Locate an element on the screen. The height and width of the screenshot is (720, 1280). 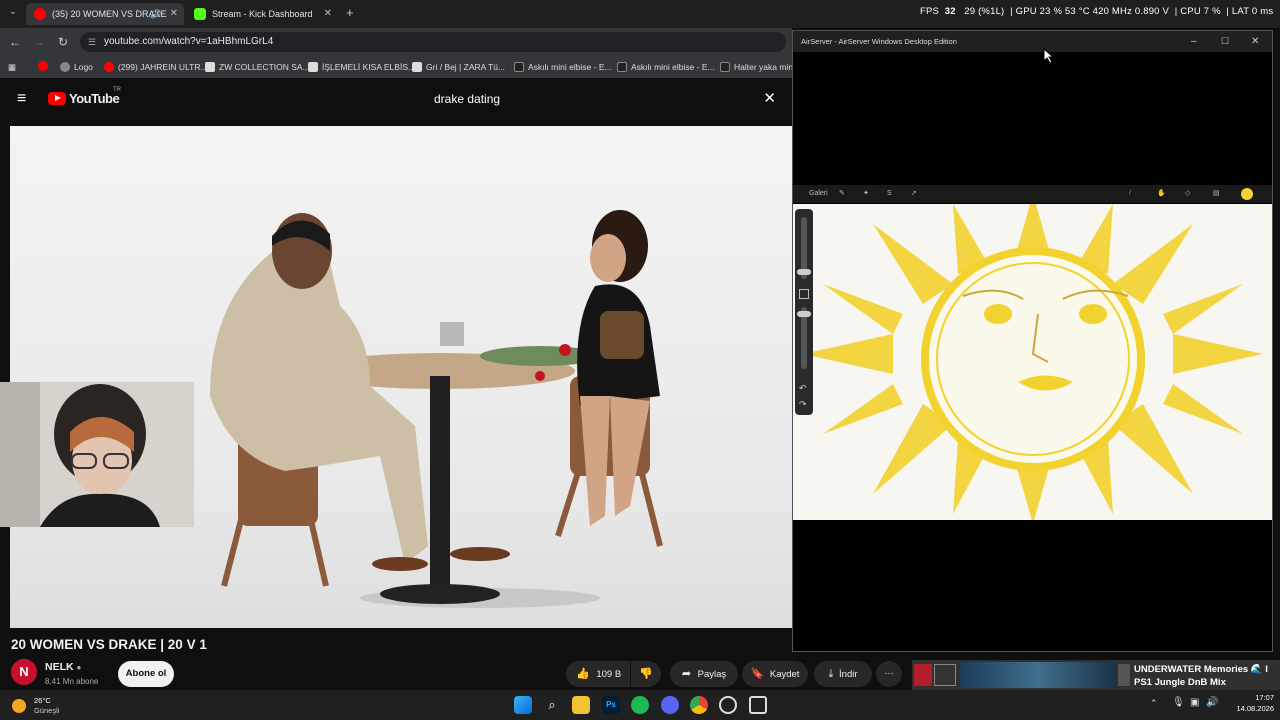
like-icon: 👍 is located at coordinates (583, 674).